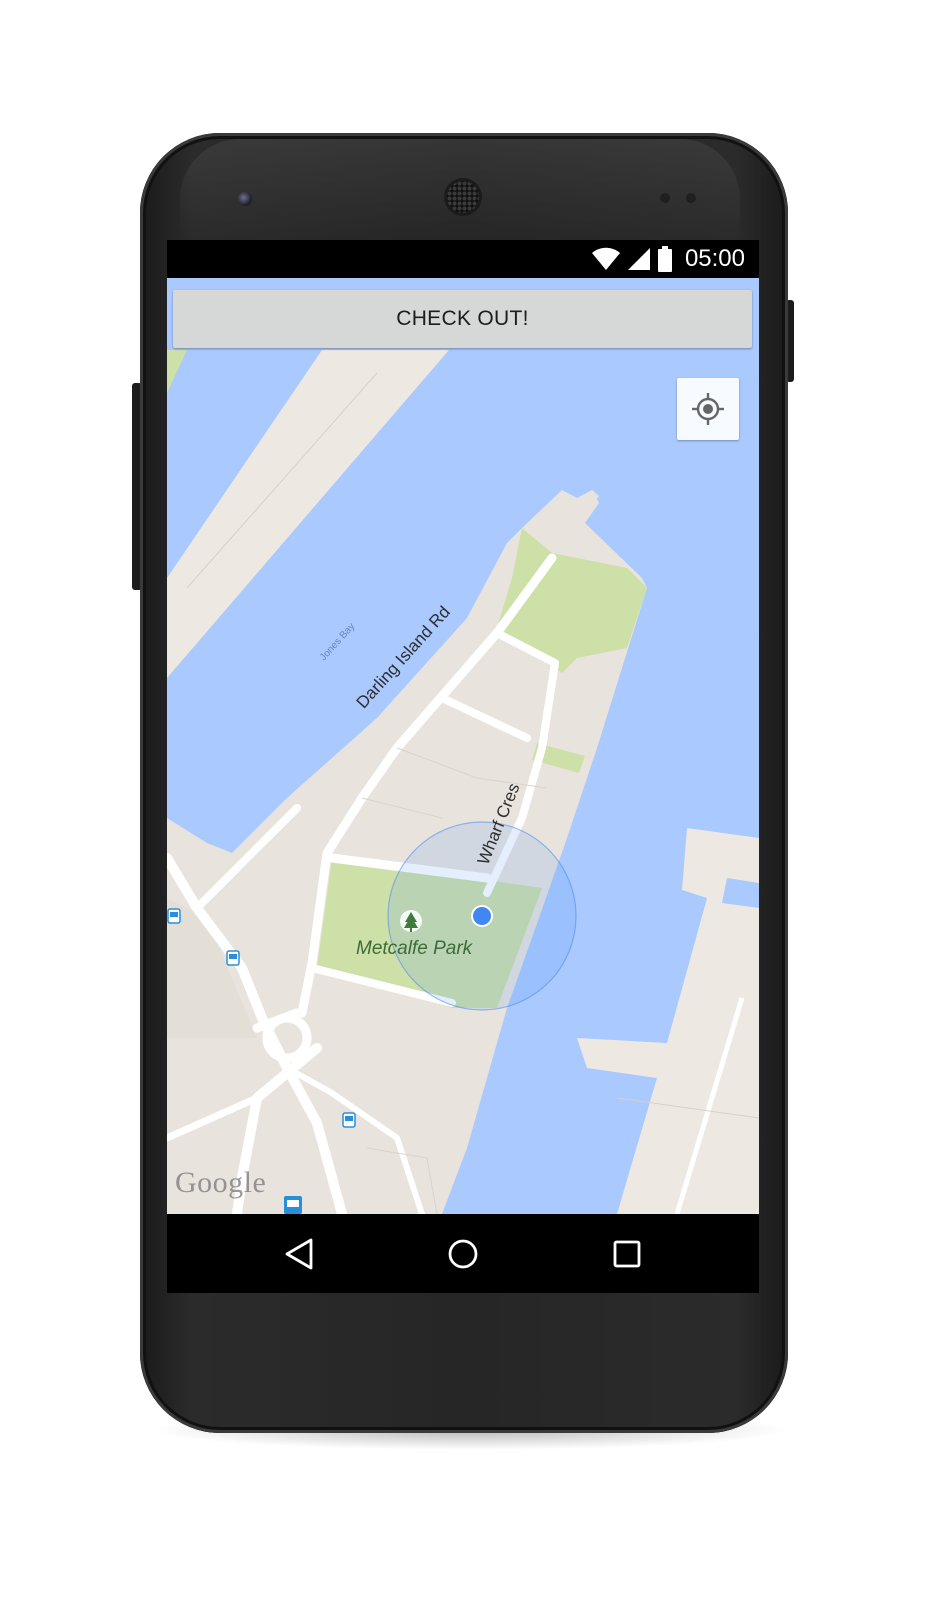 Image resolution: width=946 pixels, height=1600 pixels. I want to click on tree-icon, so click(411, 921).